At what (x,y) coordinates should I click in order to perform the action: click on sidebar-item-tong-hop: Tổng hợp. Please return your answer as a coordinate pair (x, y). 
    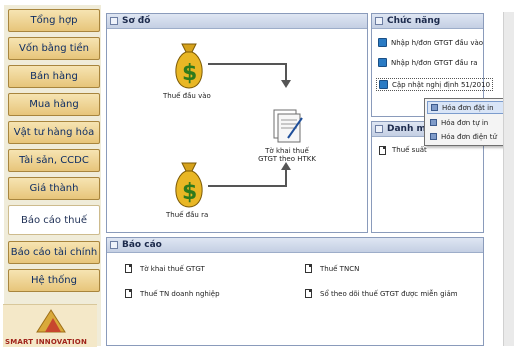
    Looking at the image, I should click on (54, 20).